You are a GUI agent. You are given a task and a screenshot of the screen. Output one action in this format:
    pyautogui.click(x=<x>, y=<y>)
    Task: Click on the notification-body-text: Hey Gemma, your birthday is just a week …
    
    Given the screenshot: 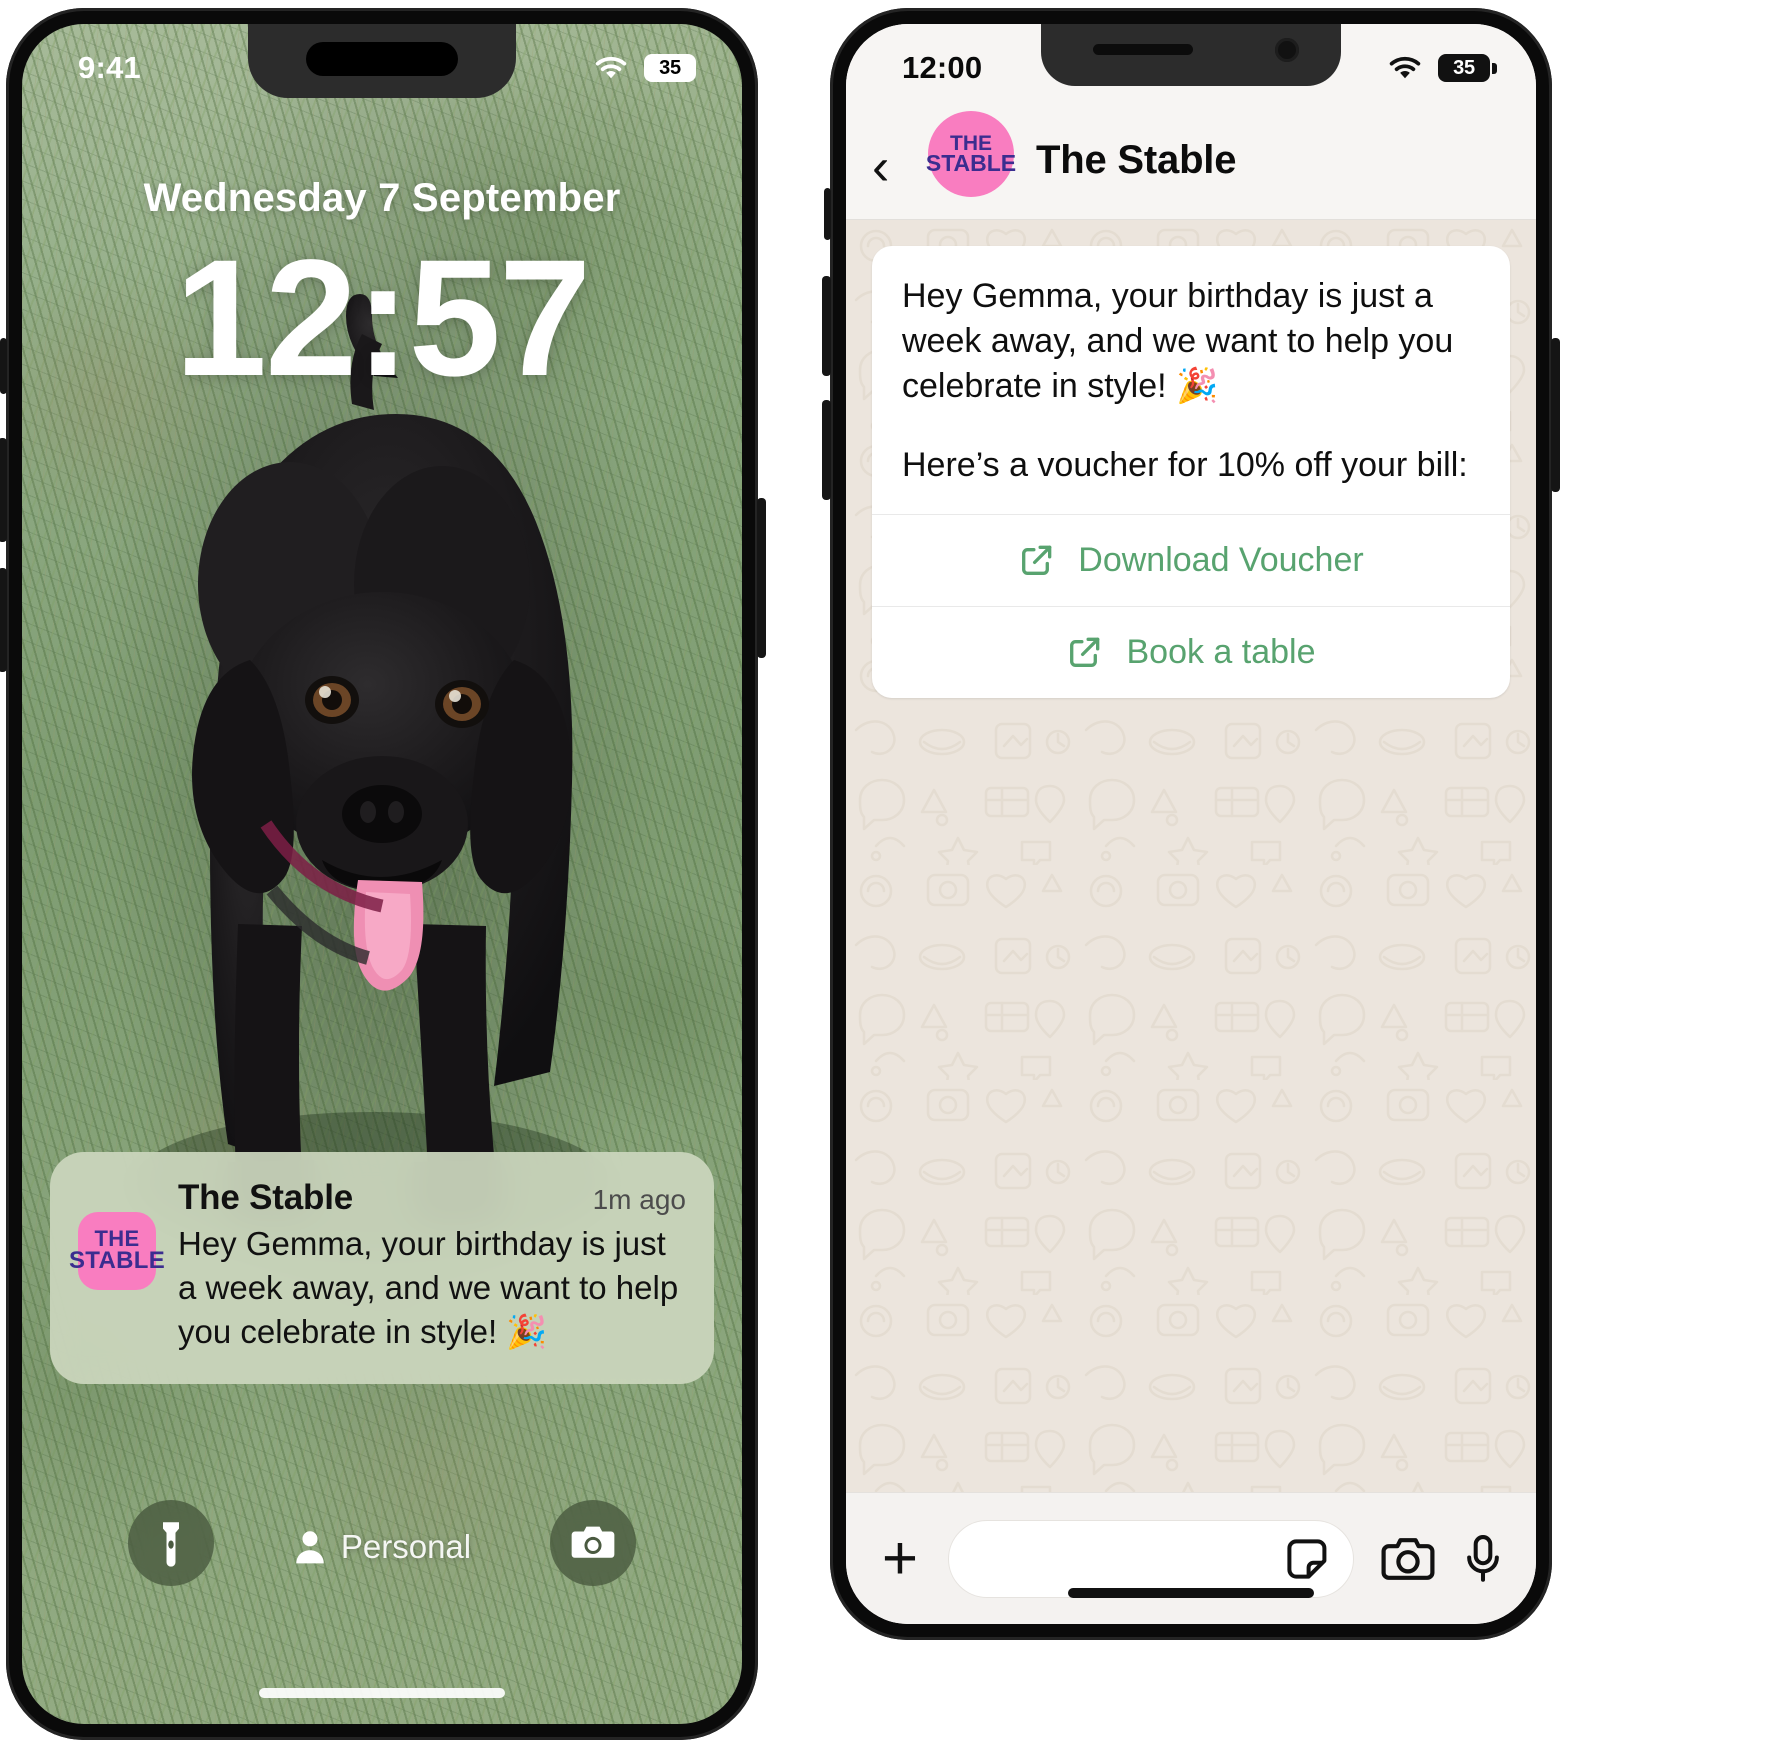 What is the action you would take?
    pyautogui.click(x=428, y=1287)
    